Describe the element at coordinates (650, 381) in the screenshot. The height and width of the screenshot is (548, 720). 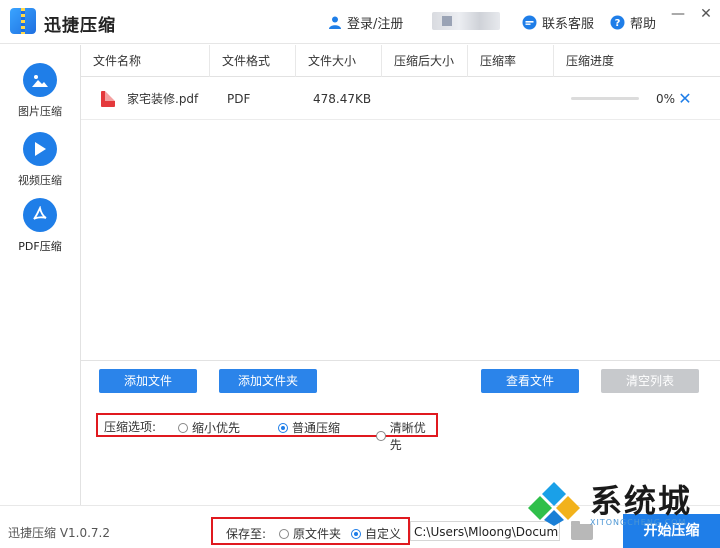
I see `clear-list-button: 清空列表` at that location.